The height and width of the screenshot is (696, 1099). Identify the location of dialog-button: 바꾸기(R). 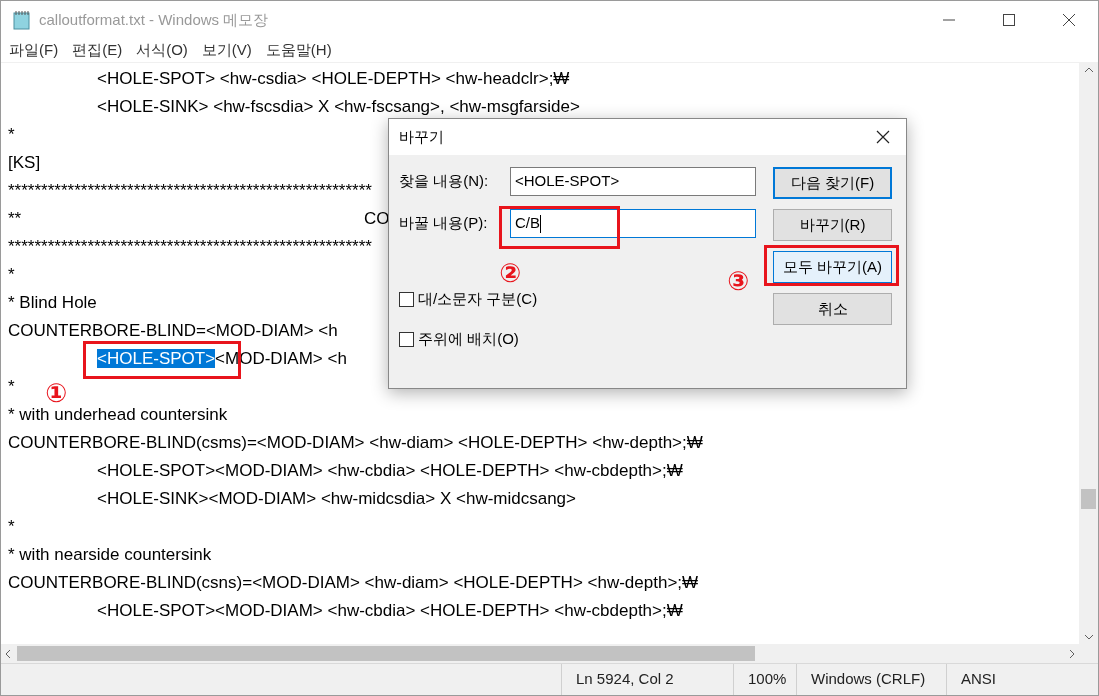
(832, 225).